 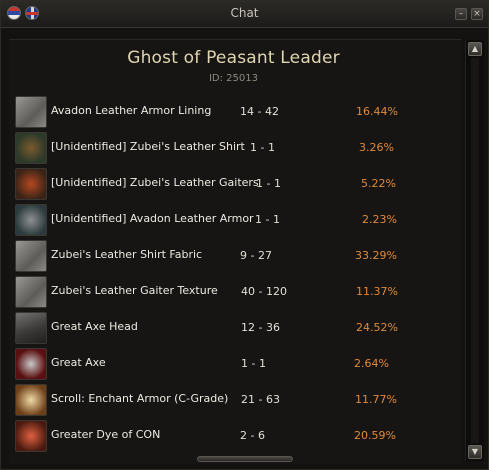 What do you see at coordinates (134, 290) in the screenshot?
I see `item-name: Zubei's Leather Gaiter Texture` at bounding box center [134, 290].